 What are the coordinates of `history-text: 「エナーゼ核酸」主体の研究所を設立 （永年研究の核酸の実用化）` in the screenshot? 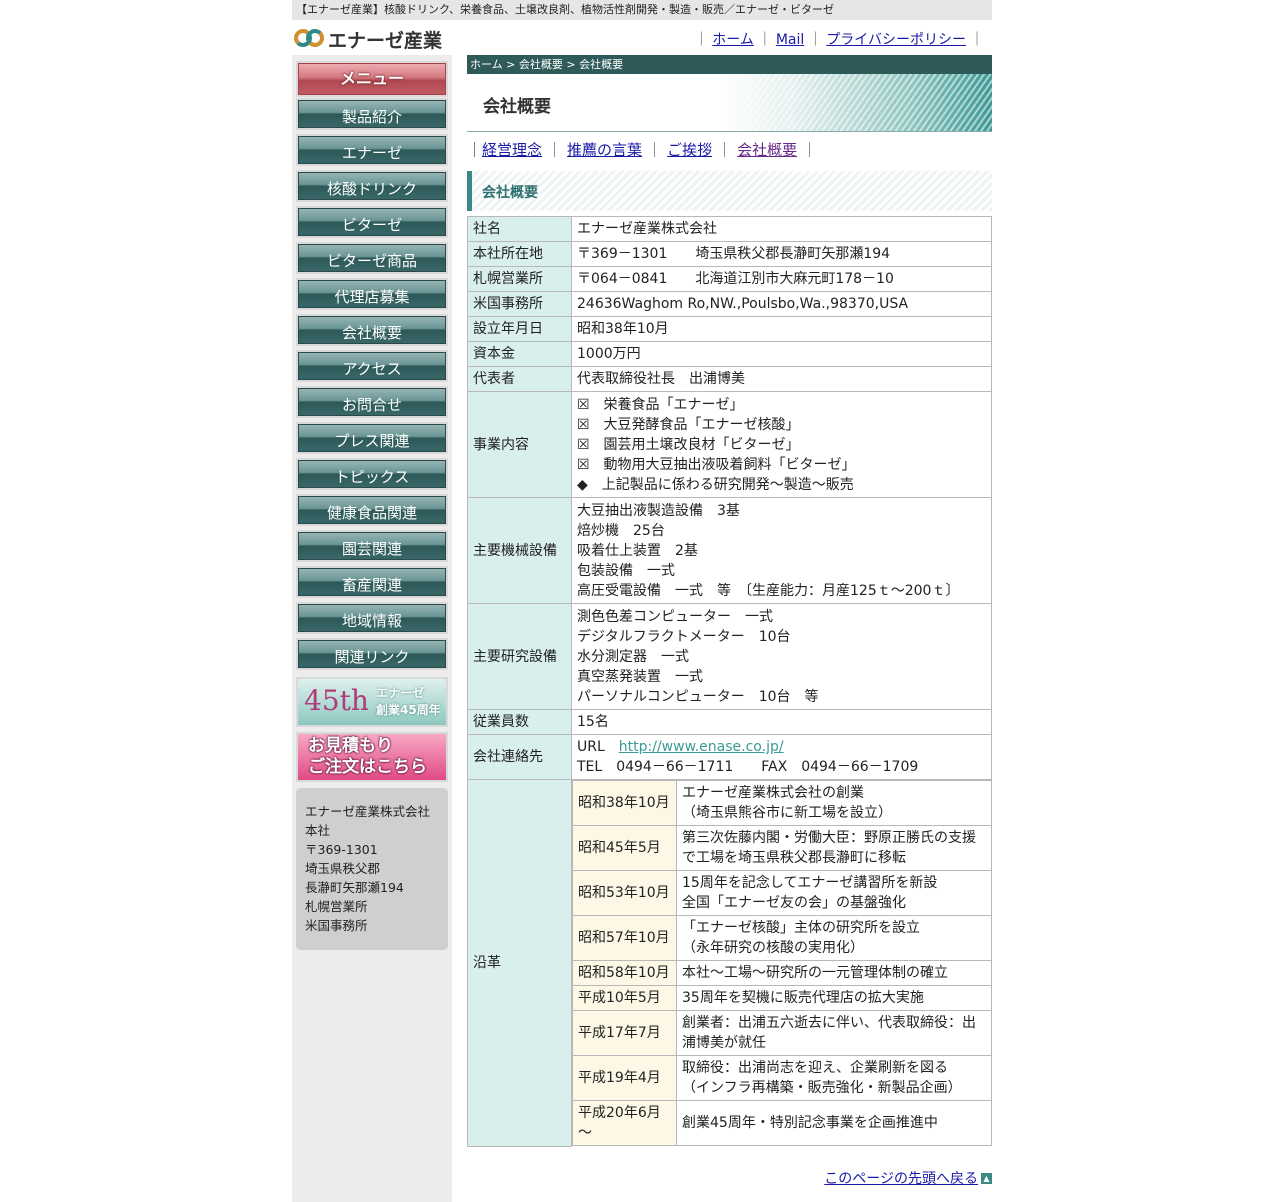 It's located at (834, 938).